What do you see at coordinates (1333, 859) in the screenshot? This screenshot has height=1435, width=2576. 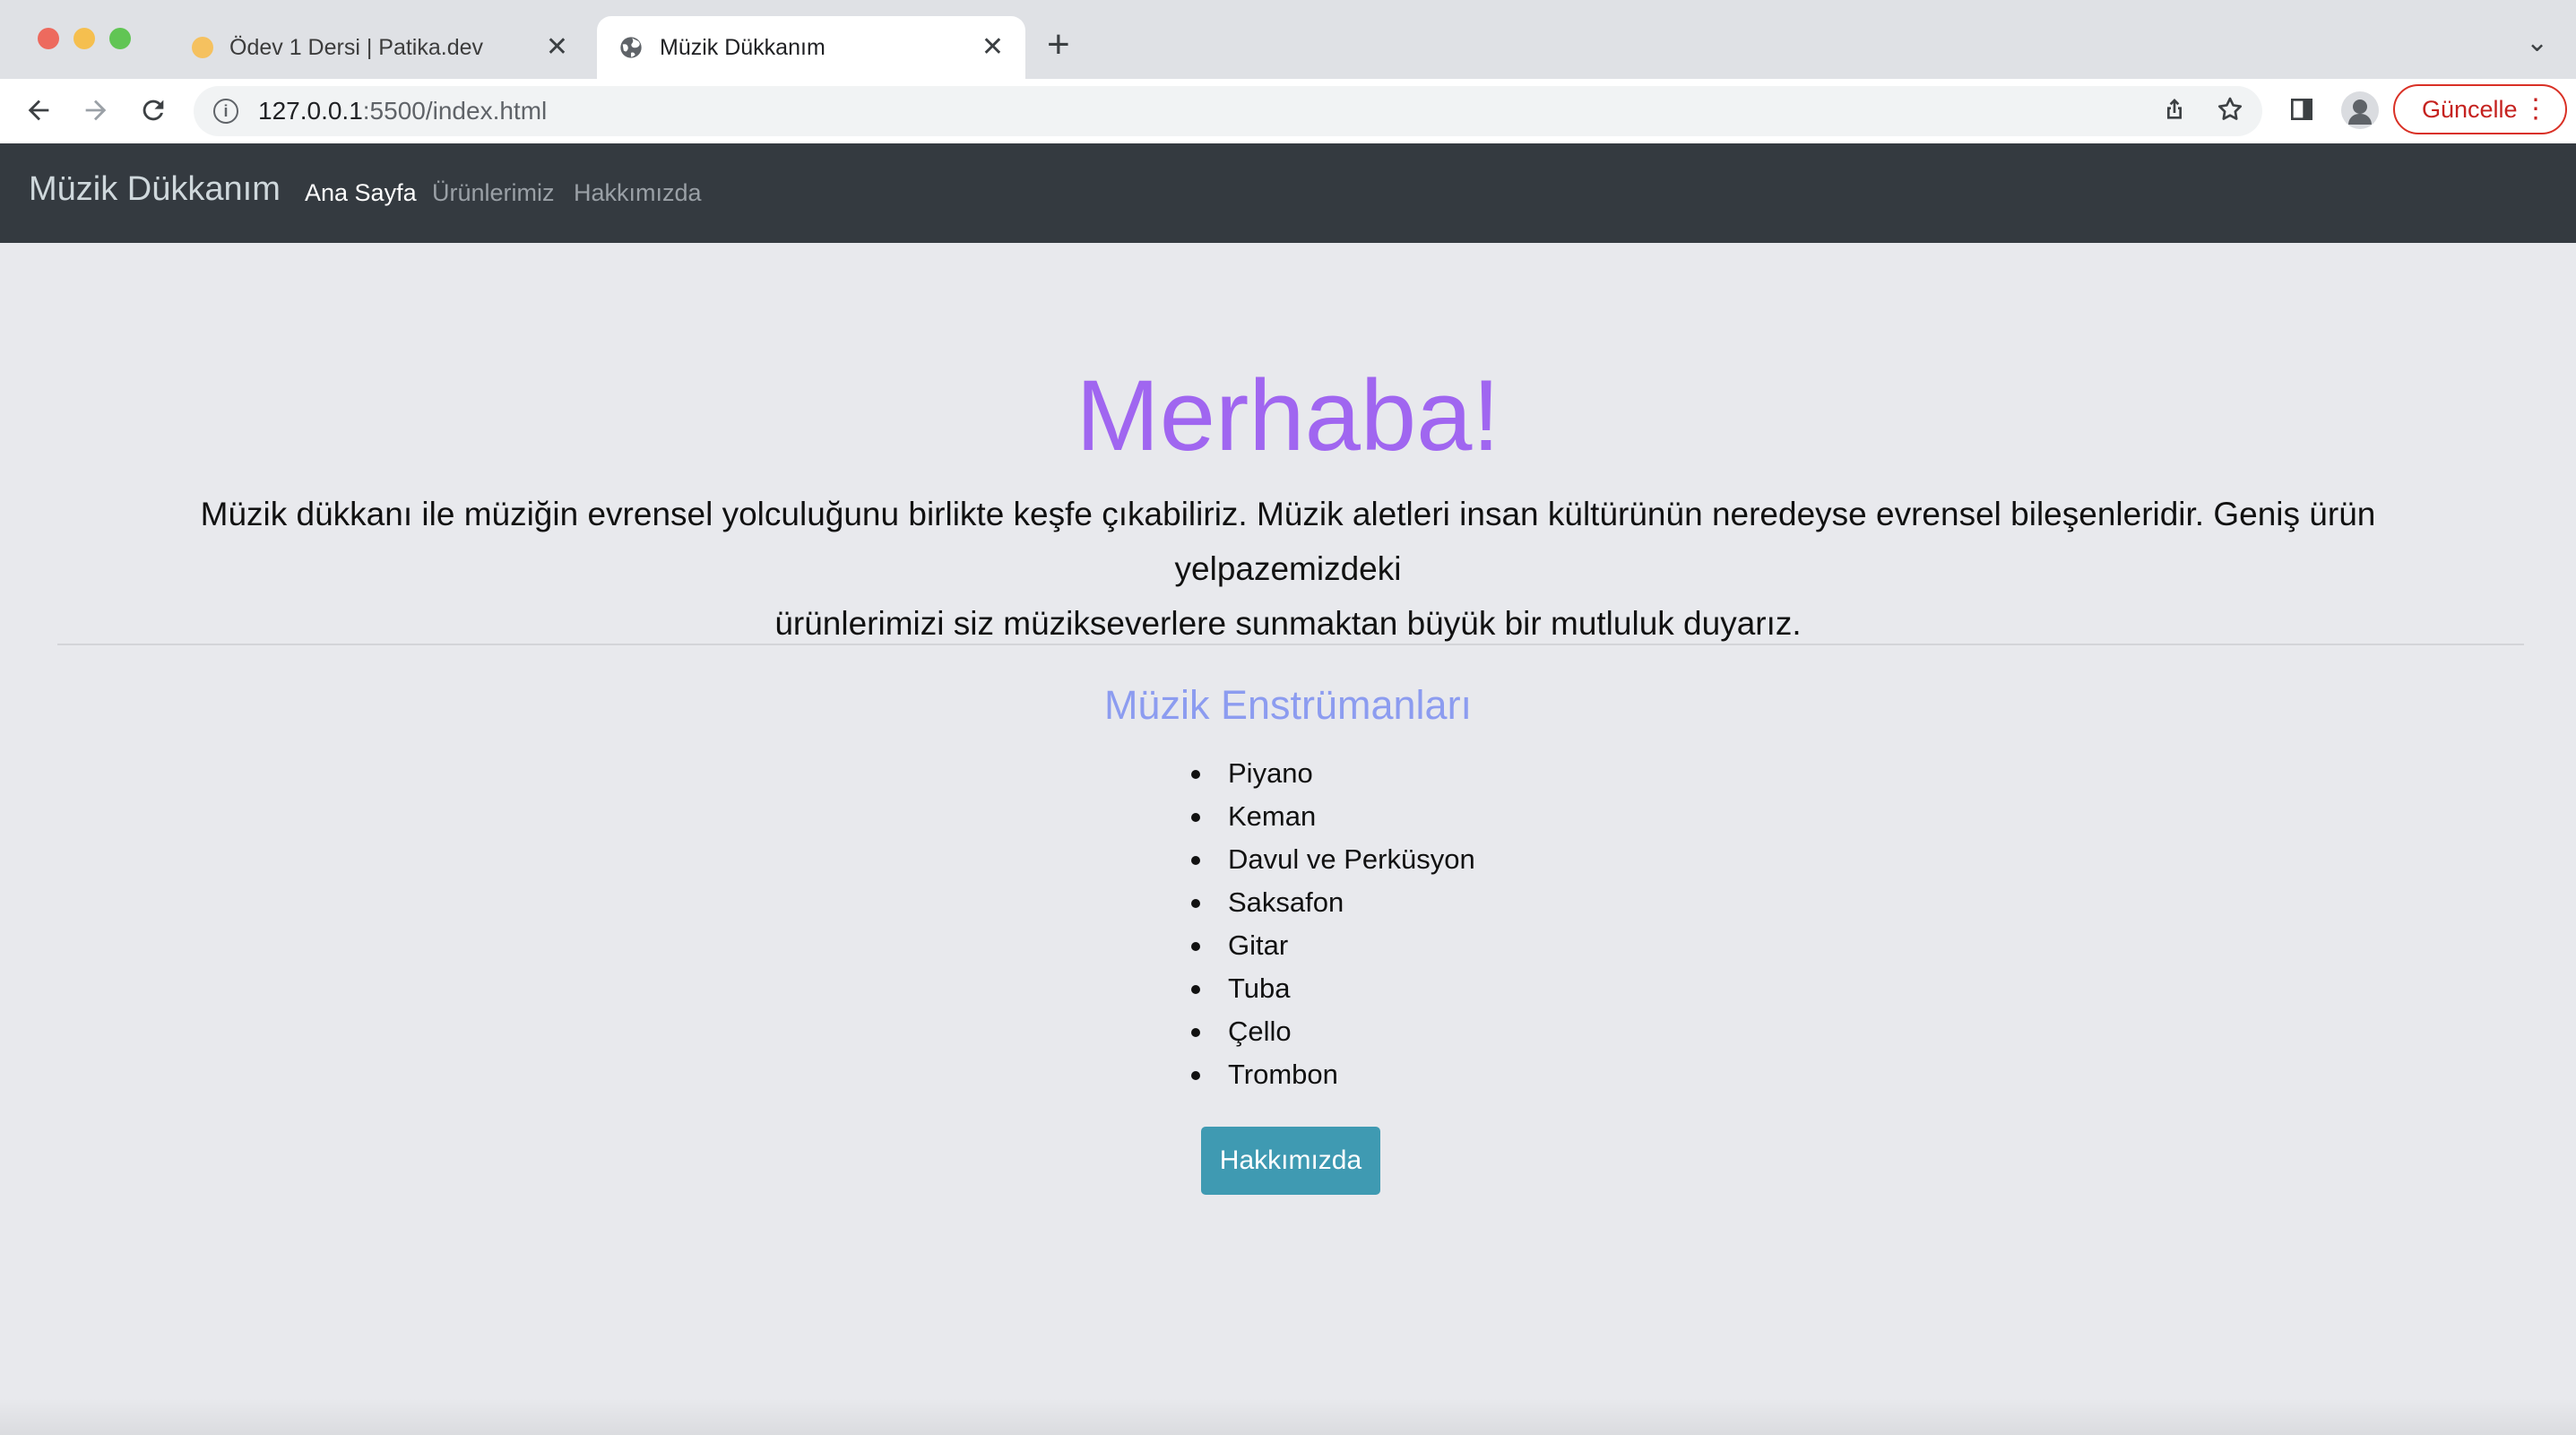 I see `list-item: Davul ve Perküsyon` at bounding box center [1333, 859].